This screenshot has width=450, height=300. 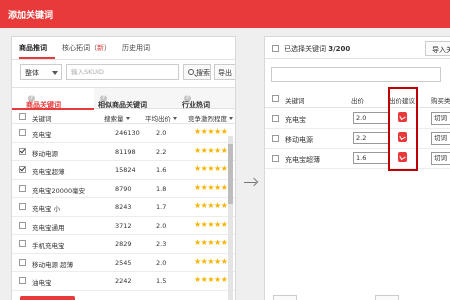 What do you see at coordinates (371, 138) in the screenshot?
I see `bid-input: 2.2` at bounding box center [371, 138].